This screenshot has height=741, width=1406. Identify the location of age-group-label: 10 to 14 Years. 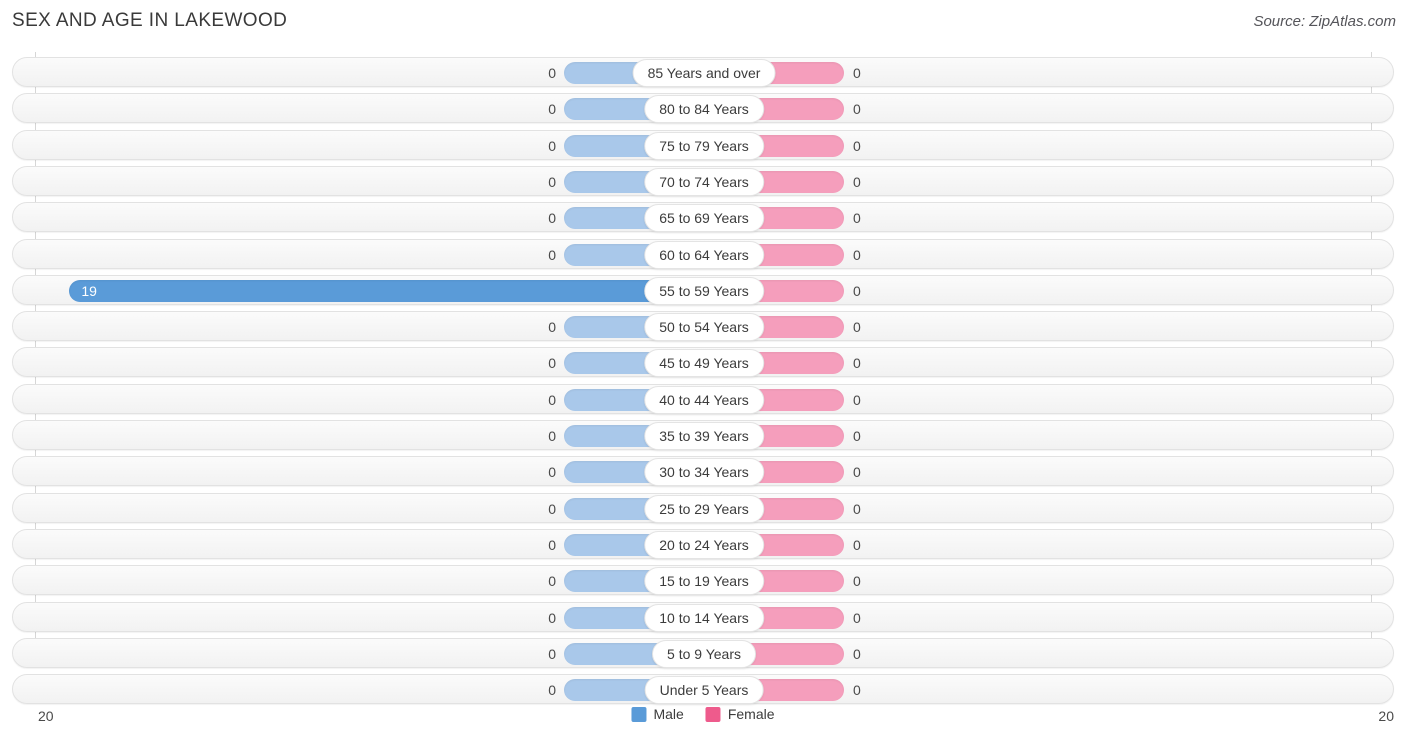
(704, 617).